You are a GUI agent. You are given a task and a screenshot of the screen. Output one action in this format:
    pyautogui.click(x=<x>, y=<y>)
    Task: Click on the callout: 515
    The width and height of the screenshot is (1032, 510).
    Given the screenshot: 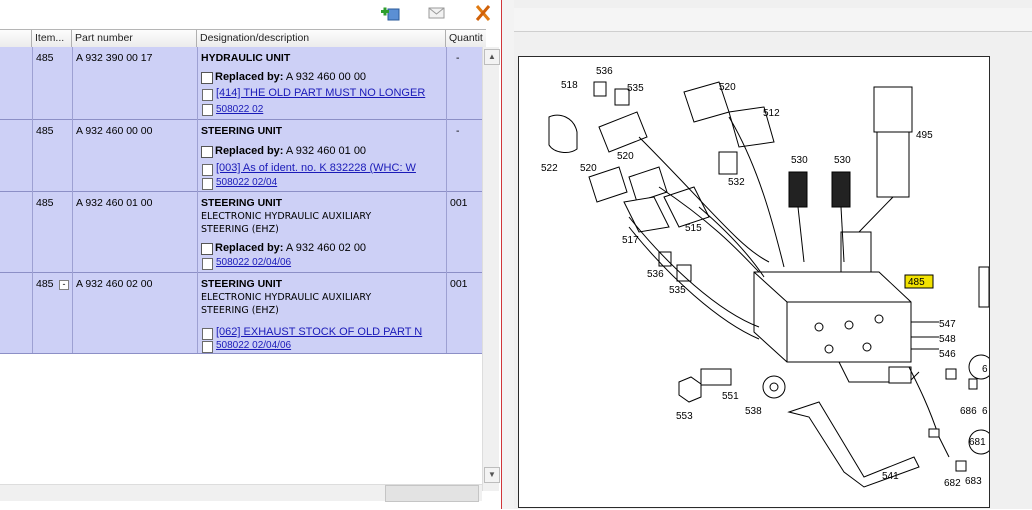 What is the action you would take?
    pyautogui.click(x=693, y=228)
    